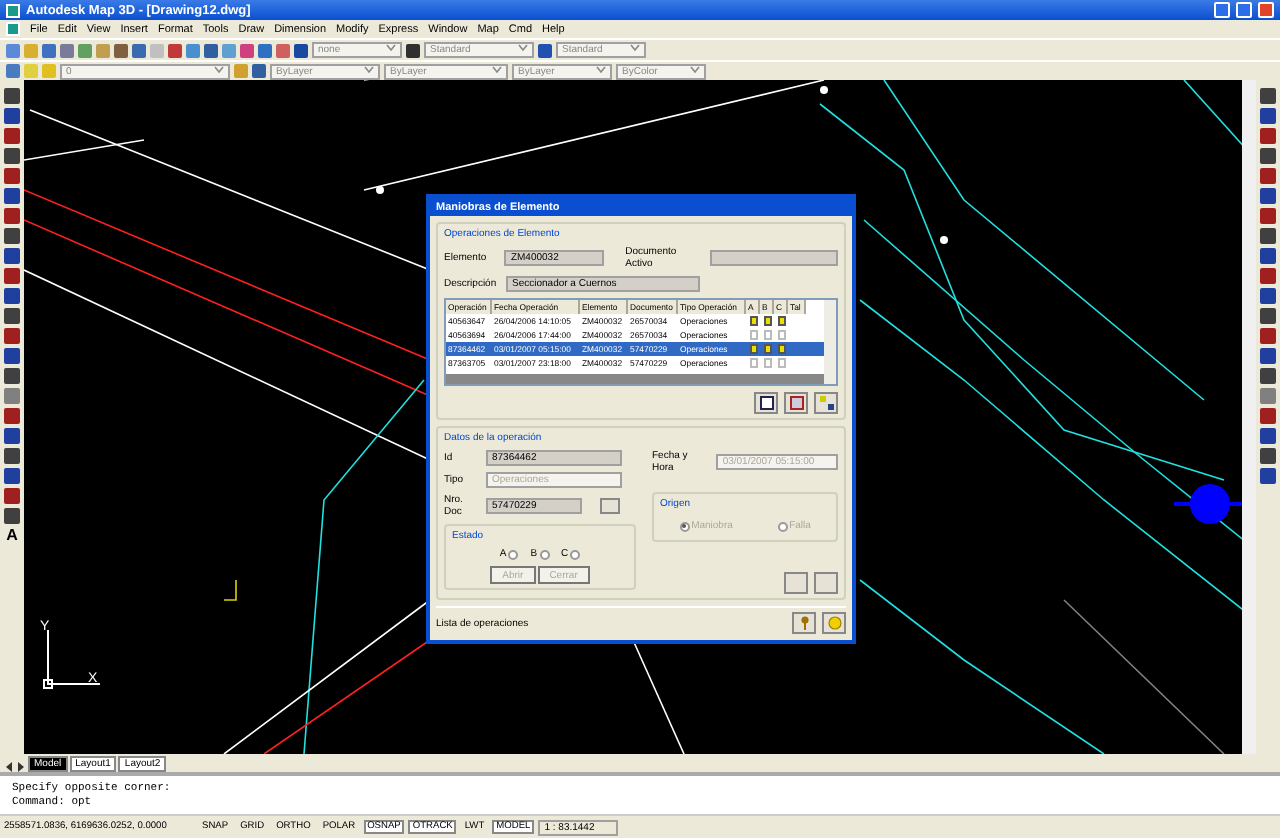 The width and height of the screenshot is (1280, 838). I want to click on restore-button, so click(1244, 10).